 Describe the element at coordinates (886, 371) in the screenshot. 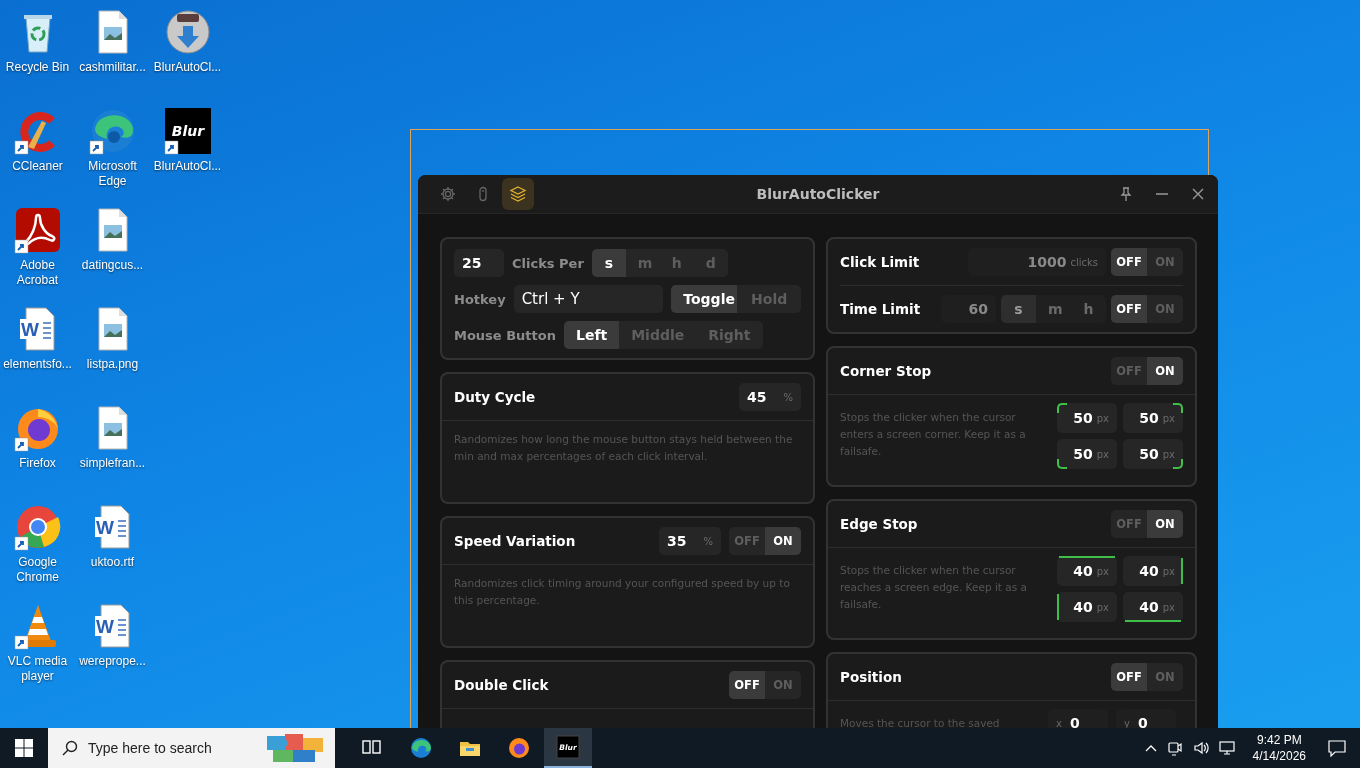

I see `panel-title: Corner Stop` at that location.